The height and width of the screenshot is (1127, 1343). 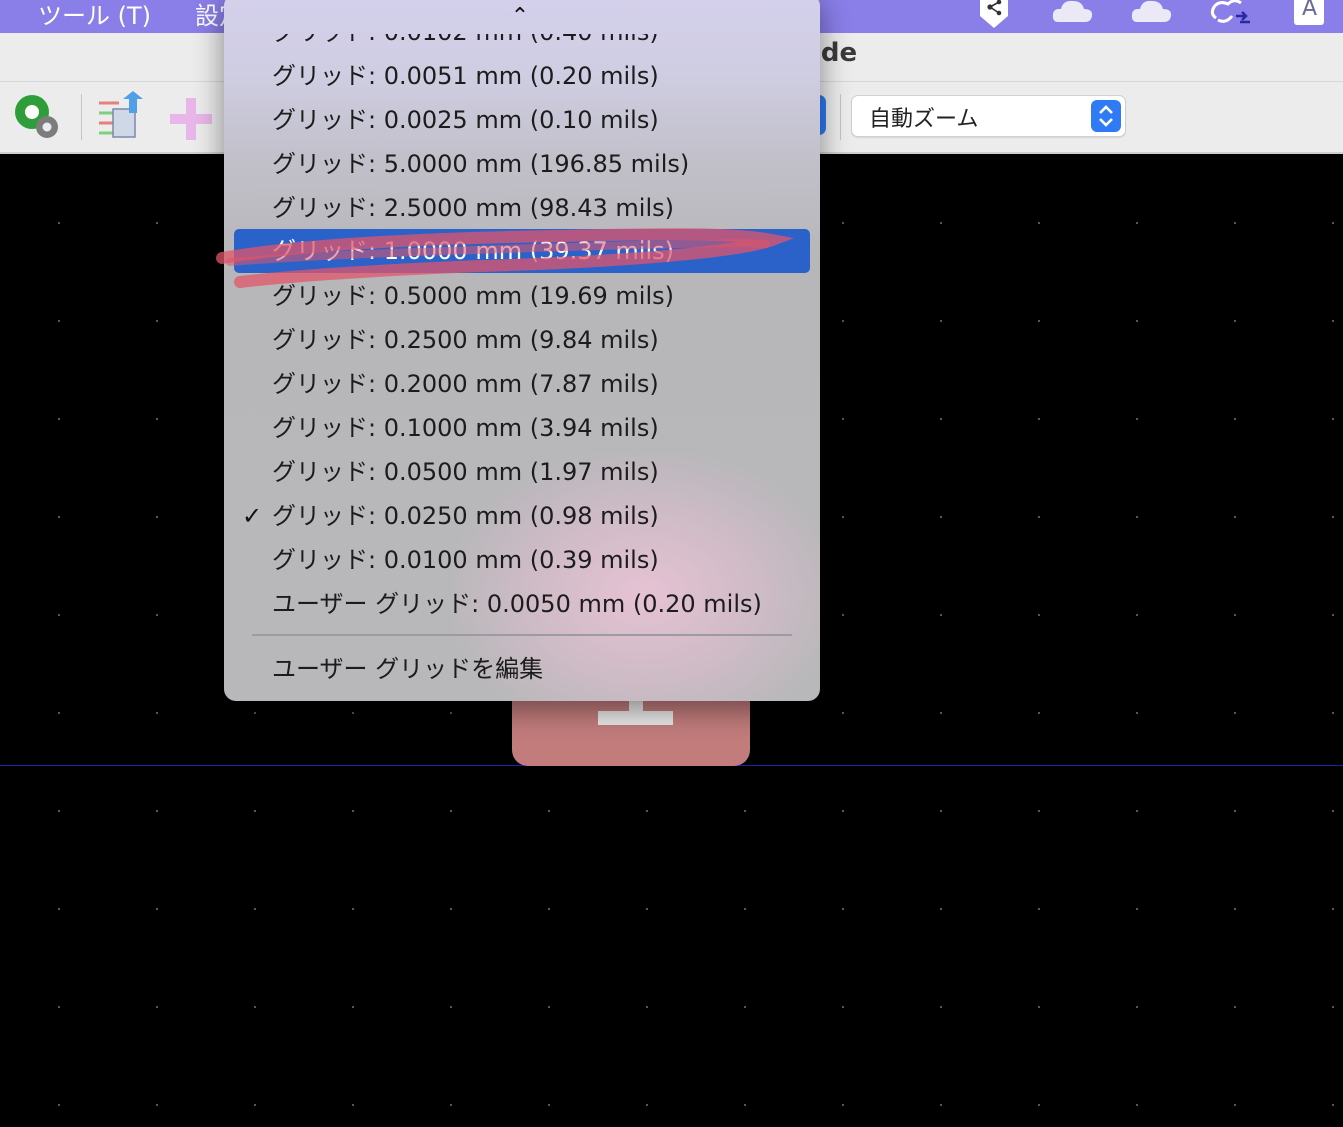 I want to click on checkmark-icon: ✓, so click(x=252, y=516).